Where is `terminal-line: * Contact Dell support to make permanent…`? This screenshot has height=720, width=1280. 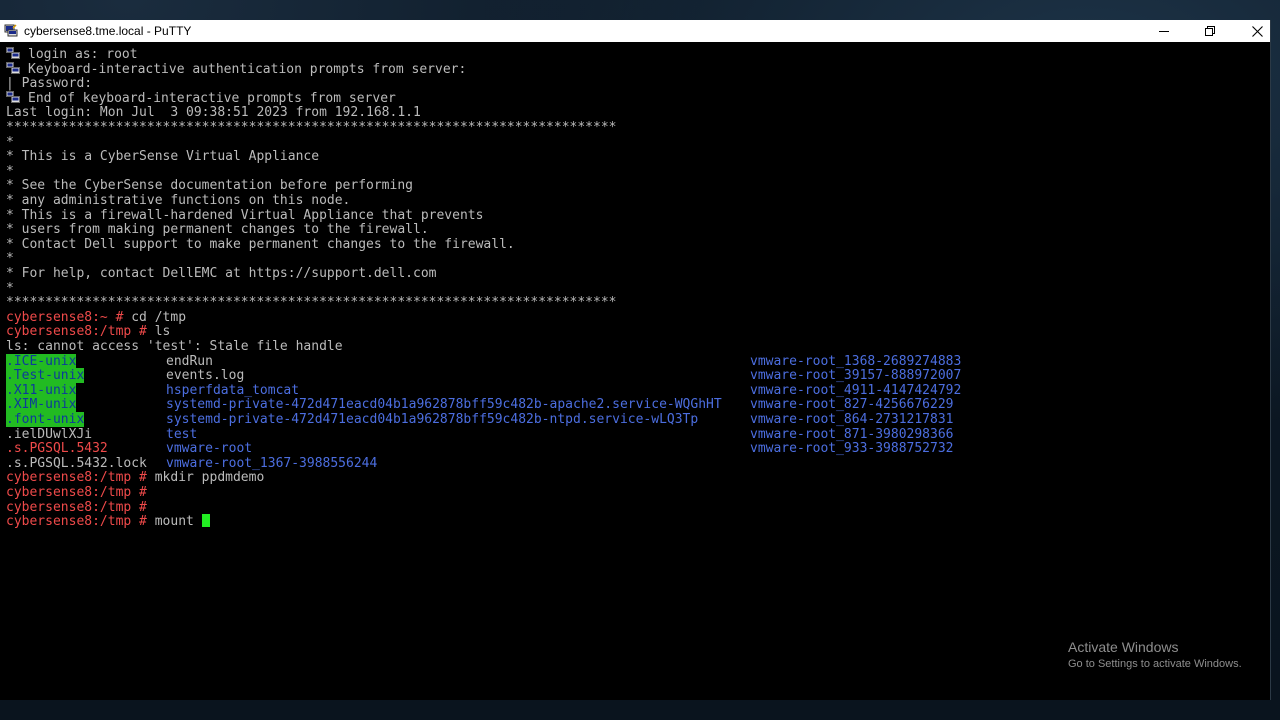 terminal-line: * Contact Dell support to make permanent… is located at coordinates (260, 244).